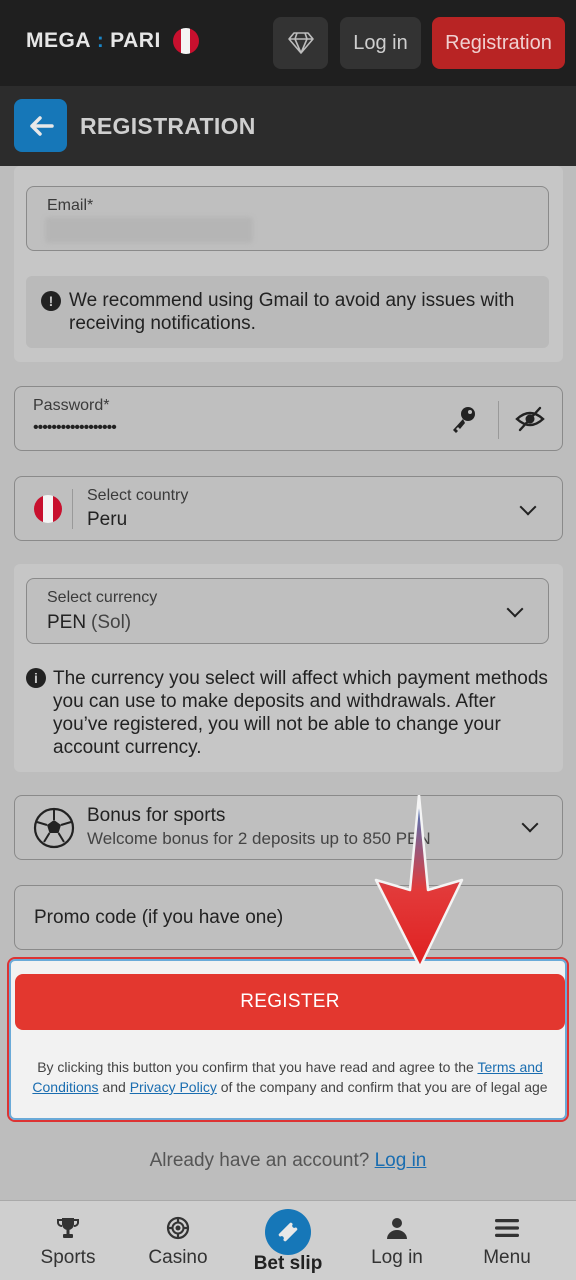 The image size is (576, 1280). I want to click on currency-select: Select currency PEN (Sol), so click(287, 611).